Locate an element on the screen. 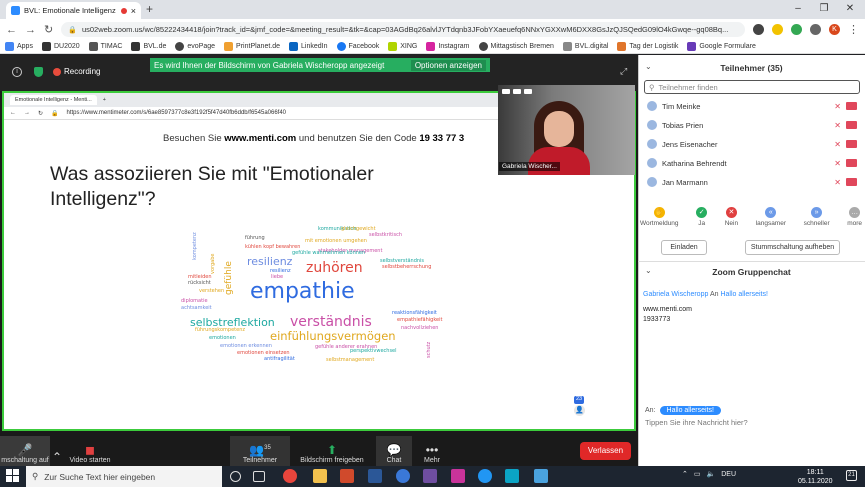  muted-mic-icon: ✕ is located at coordinates (837, 125).